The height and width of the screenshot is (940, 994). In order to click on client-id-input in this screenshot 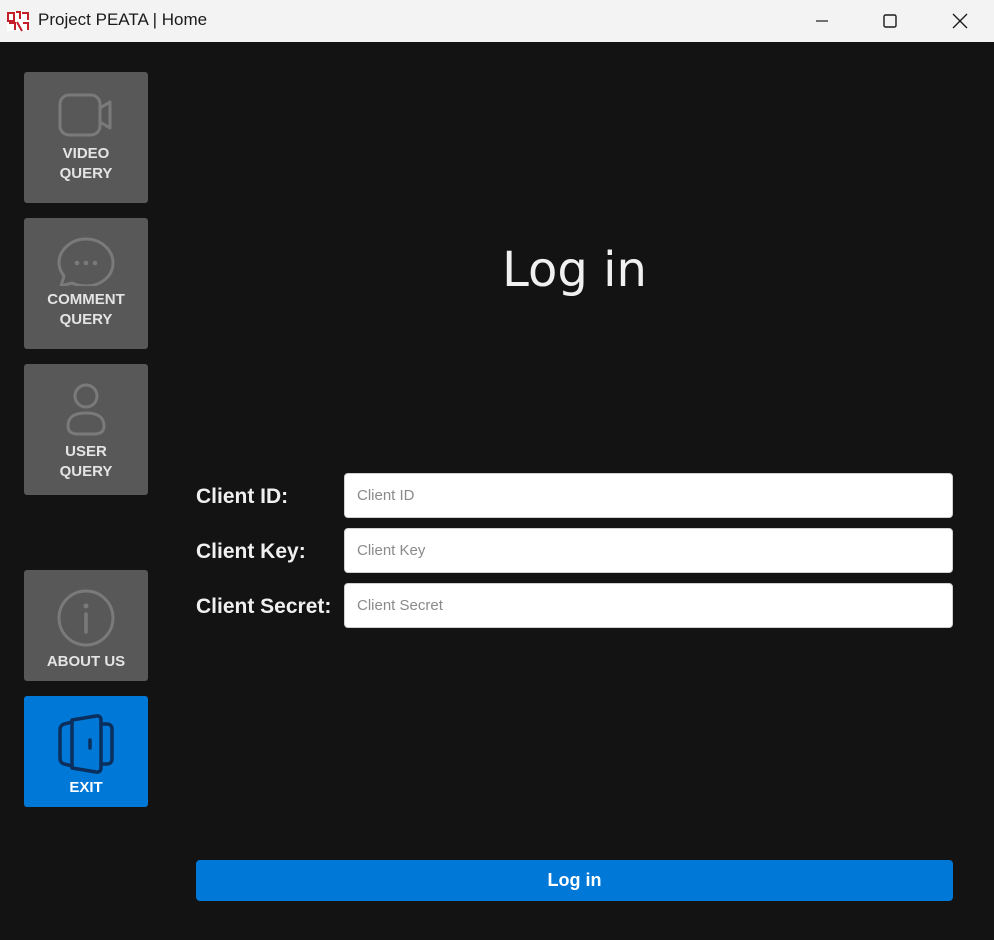, I will do `click(648, 495)`.